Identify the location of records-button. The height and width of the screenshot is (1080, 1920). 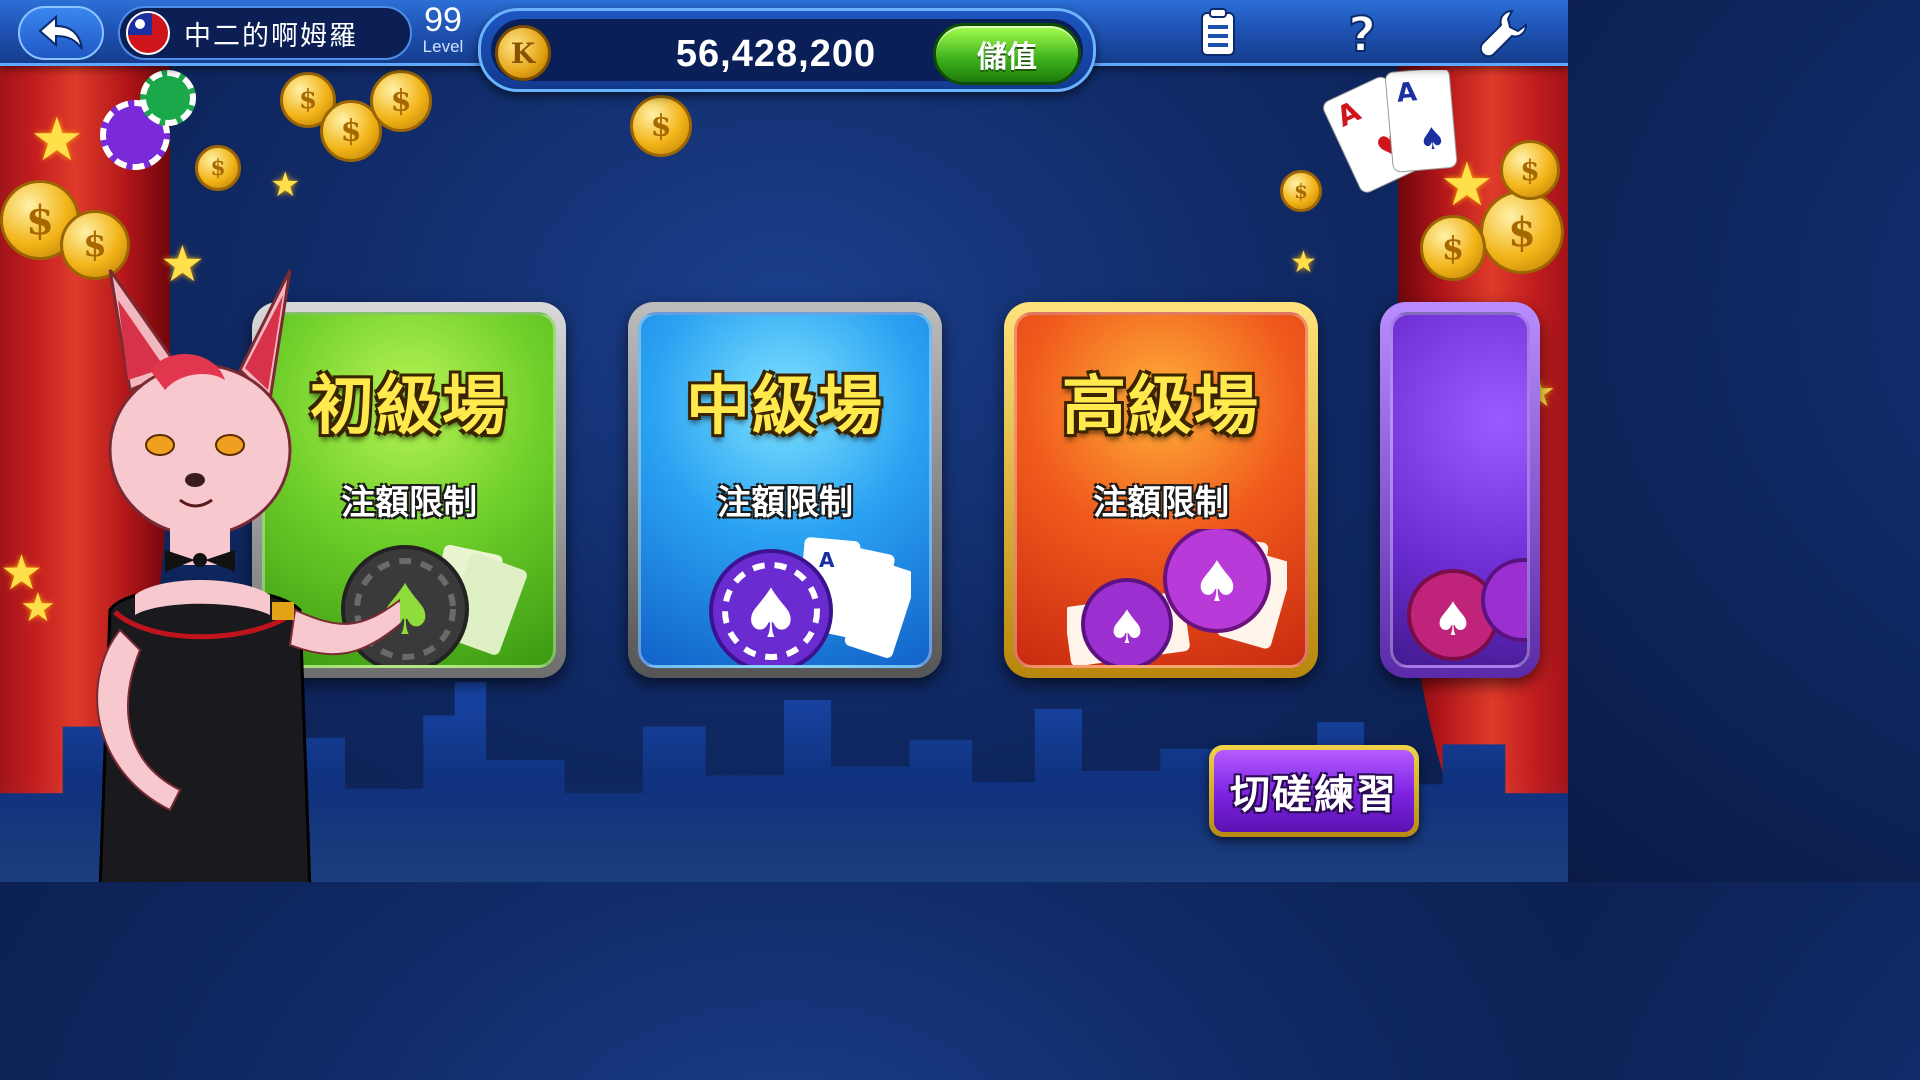
(1218, 33).